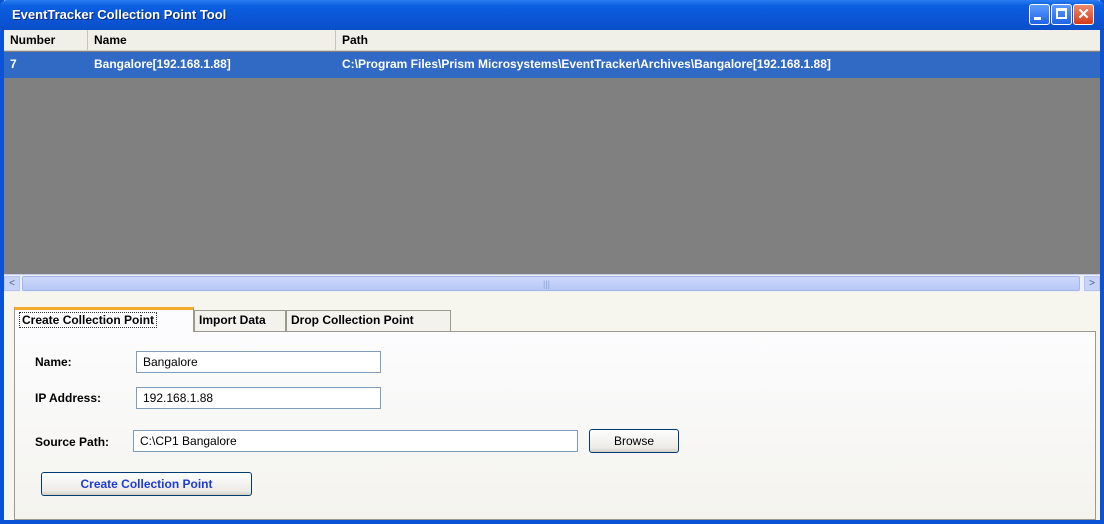  I want to click on browse-button: Browse, so click(634, 441).